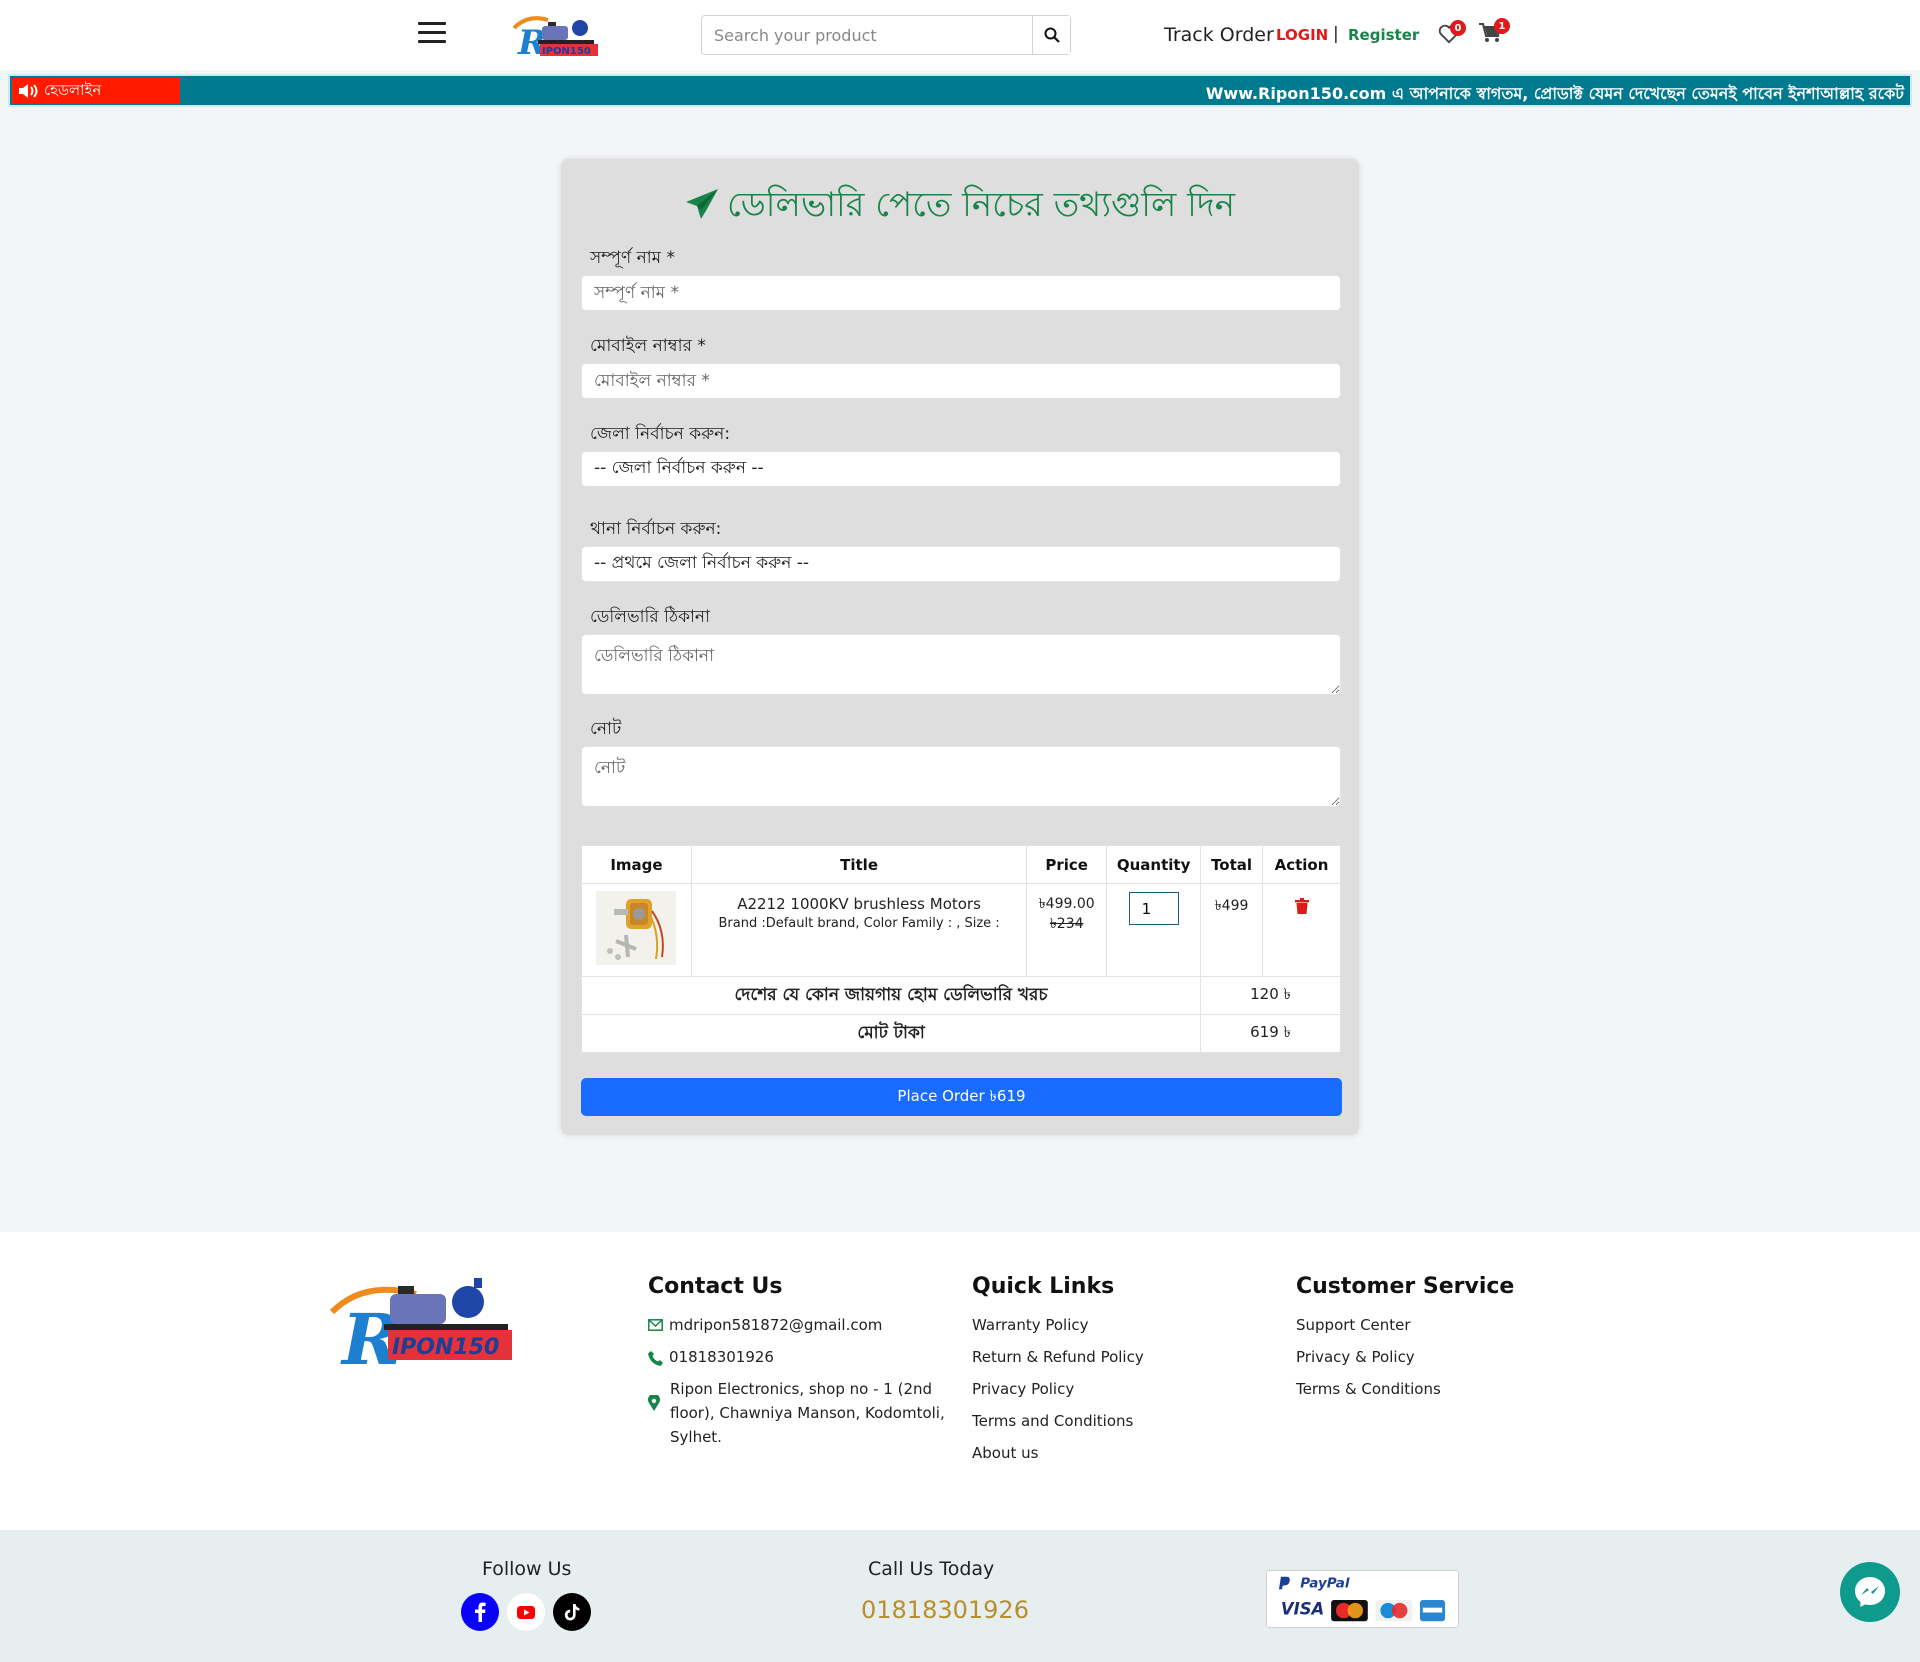  What do you see at coordinates (650, 617) in the screenshot?
I see `address-label: ডেলিভারি ঠিকানা` at bounding box center [650, 617].